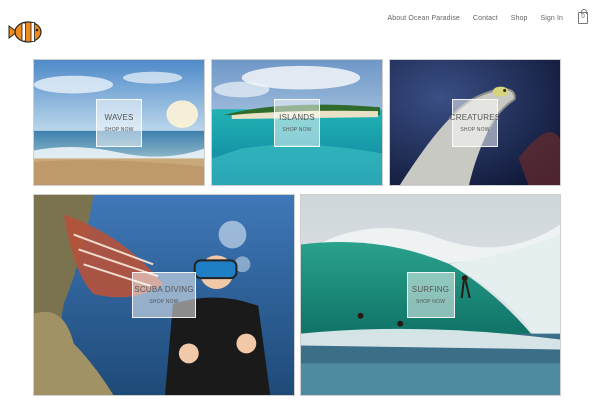  I want to click on waves-shop-now: SHOP NOW, so click(118, 130).